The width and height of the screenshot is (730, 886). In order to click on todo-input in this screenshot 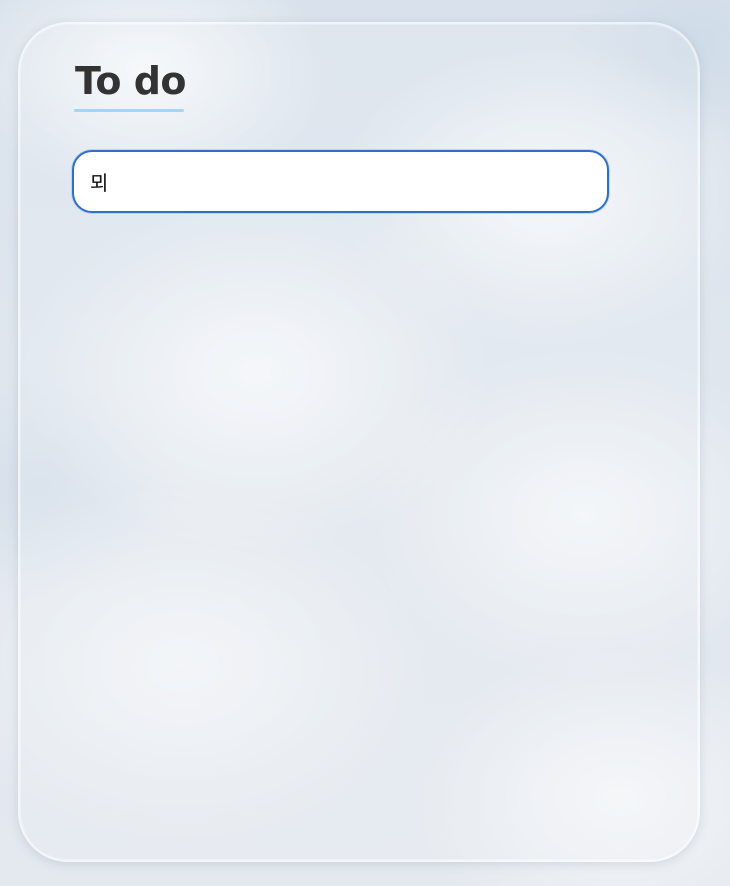, I will do `click(340, 181)`.